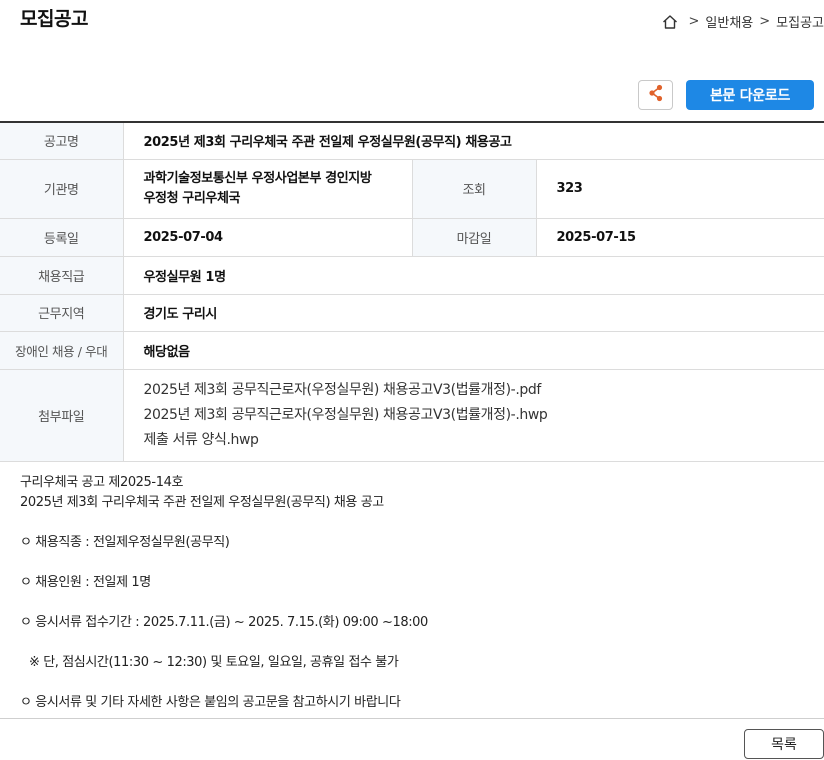 This screenshot has height=760, width=824. What do you see at coordinates (680, 237) in the screenshot?
I see `deadline-value: 2025-07-15` at bounding box center [680, 237].